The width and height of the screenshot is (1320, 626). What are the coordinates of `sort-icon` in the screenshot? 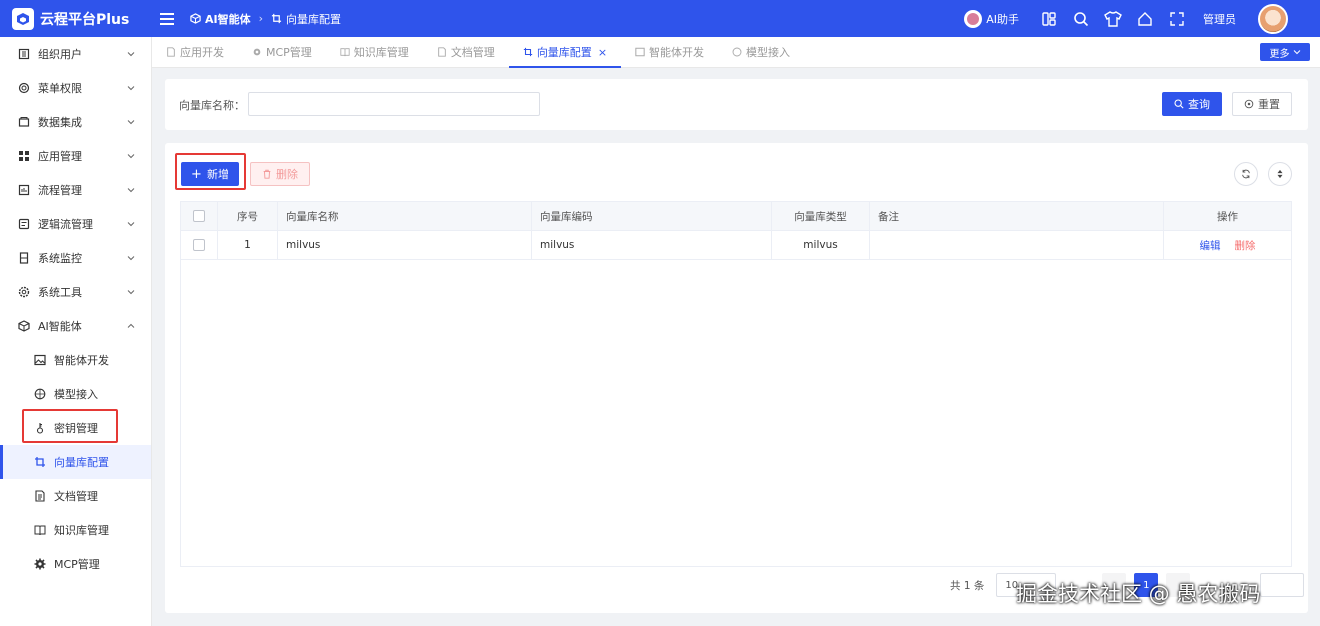 It's located at (1280, 174).